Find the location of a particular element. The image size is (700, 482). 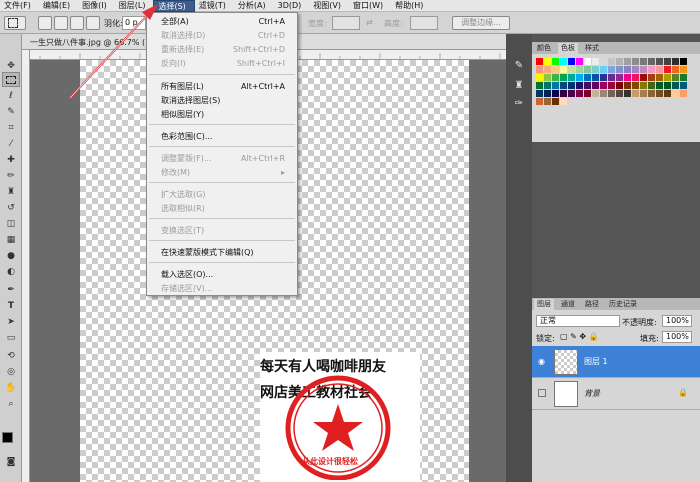

path-select-icon: ➤ is located at coordinates (11, 321).